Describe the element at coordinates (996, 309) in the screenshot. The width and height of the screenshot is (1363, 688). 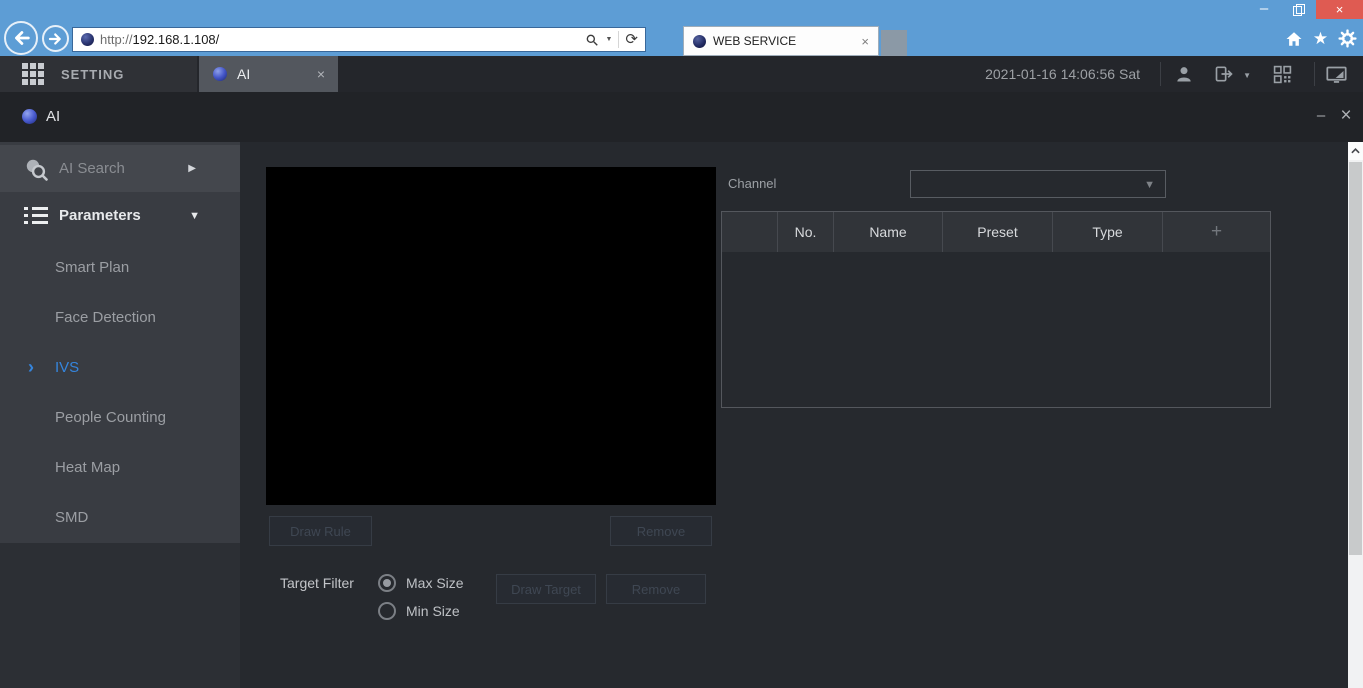
I see `rule-table: No. Name Preset Type +` at that location.